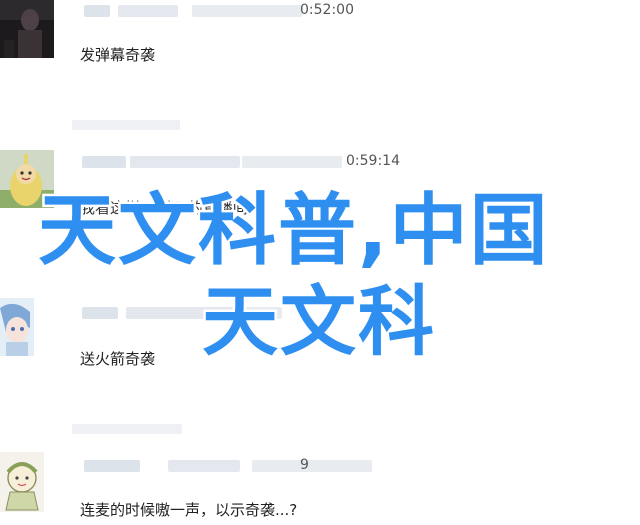  Describe the element at coordinates (373, 161) in the screenshot. I see `comment-time: 0:59:14` at that location.